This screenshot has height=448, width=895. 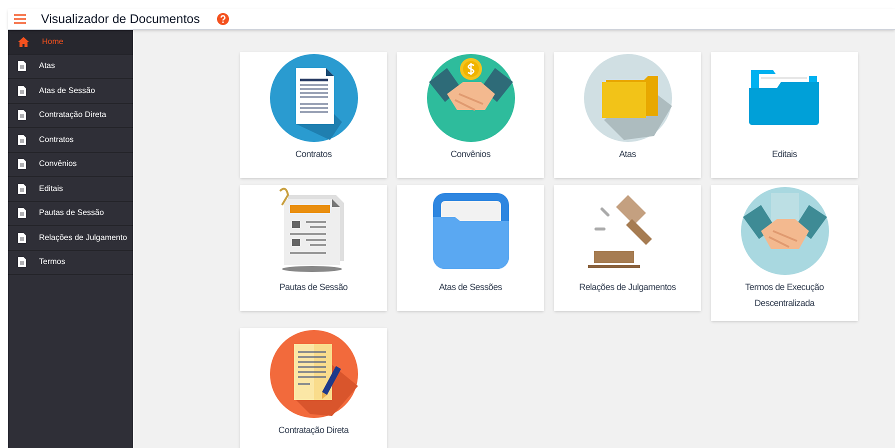 What do you see at coordinates (23, 41) in the screenshot?
I see `home-icon` at bounding box center [23, 41].